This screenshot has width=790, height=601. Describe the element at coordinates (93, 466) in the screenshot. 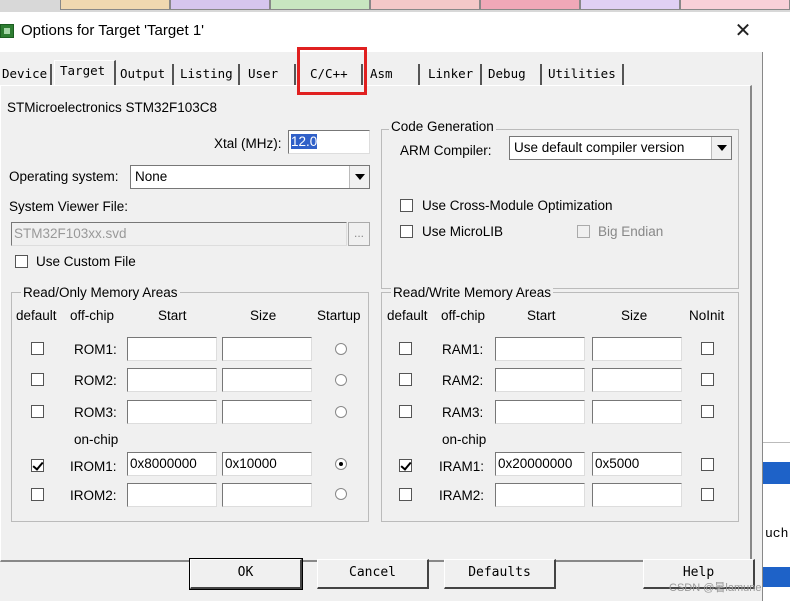

I see `irom1-label: IROM1:` at that location.